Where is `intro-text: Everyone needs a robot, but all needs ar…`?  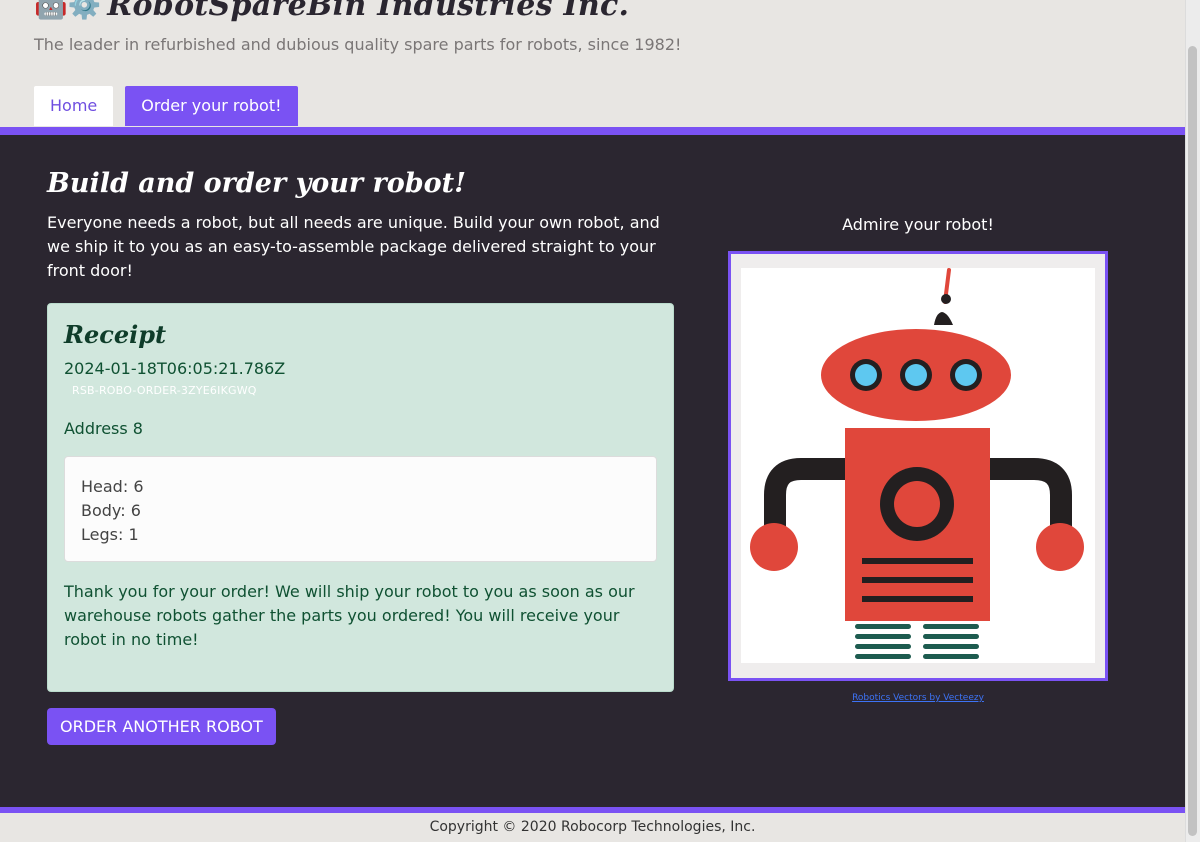
intro-text: Everyone needs a robot, but all needs ar… is located at coordinates (353, 246).